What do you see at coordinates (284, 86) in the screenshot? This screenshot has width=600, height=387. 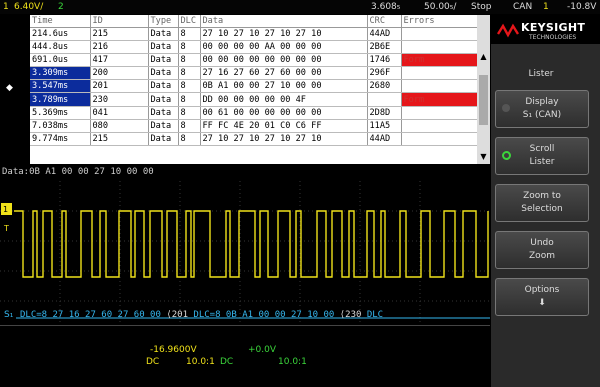 I see `cell-data: 0B A1 00 00 27 10 00 00` at bounding box center [284, 86].